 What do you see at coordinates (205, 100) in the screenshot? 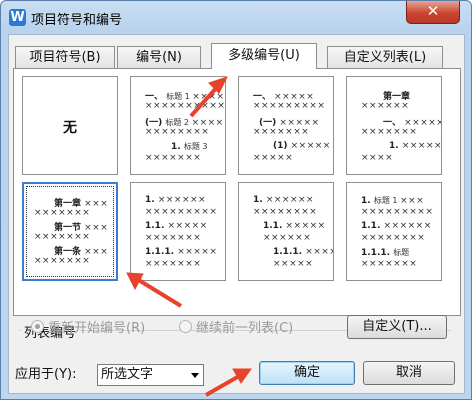
I see `annotation-arrow-tab` at bounding box center [205, 100].